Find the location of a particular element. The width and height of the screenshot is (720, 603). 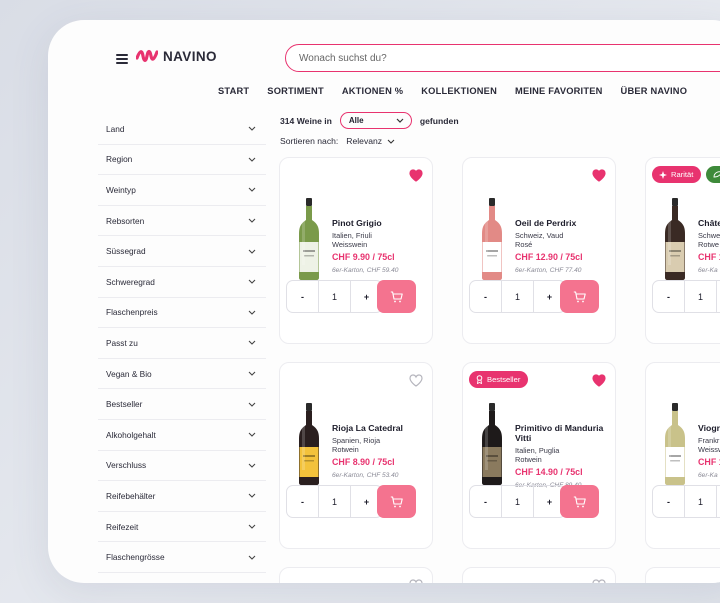

product-name: Pinot Grigio is located at coordinates (382, 223).